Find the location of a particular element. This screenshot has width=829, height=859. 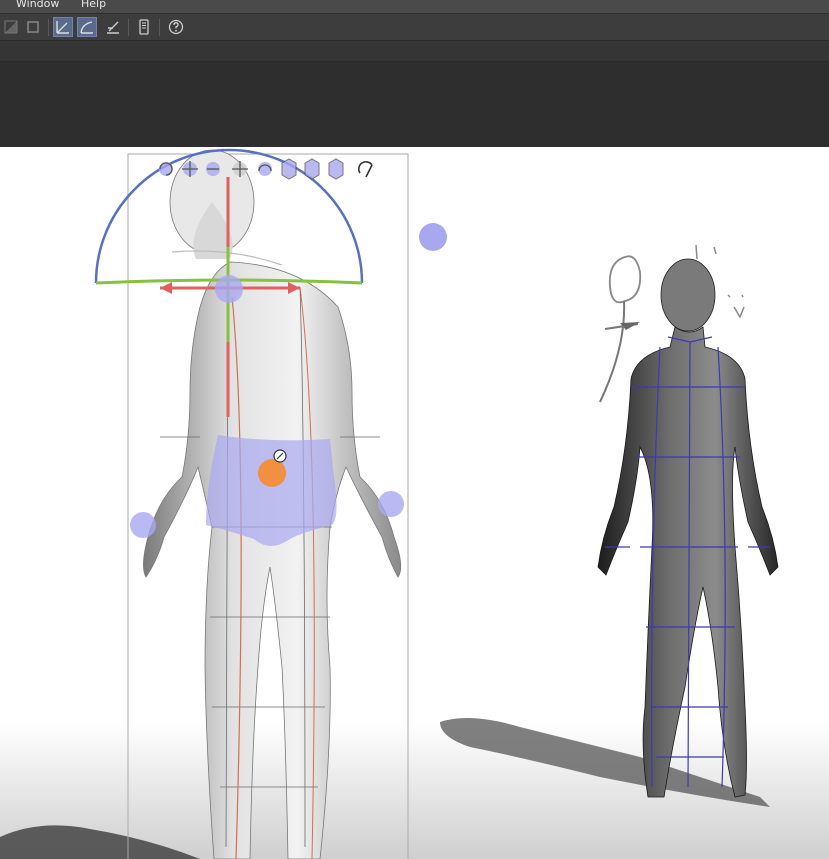

pin-icon is located at coordinates (280, 456).